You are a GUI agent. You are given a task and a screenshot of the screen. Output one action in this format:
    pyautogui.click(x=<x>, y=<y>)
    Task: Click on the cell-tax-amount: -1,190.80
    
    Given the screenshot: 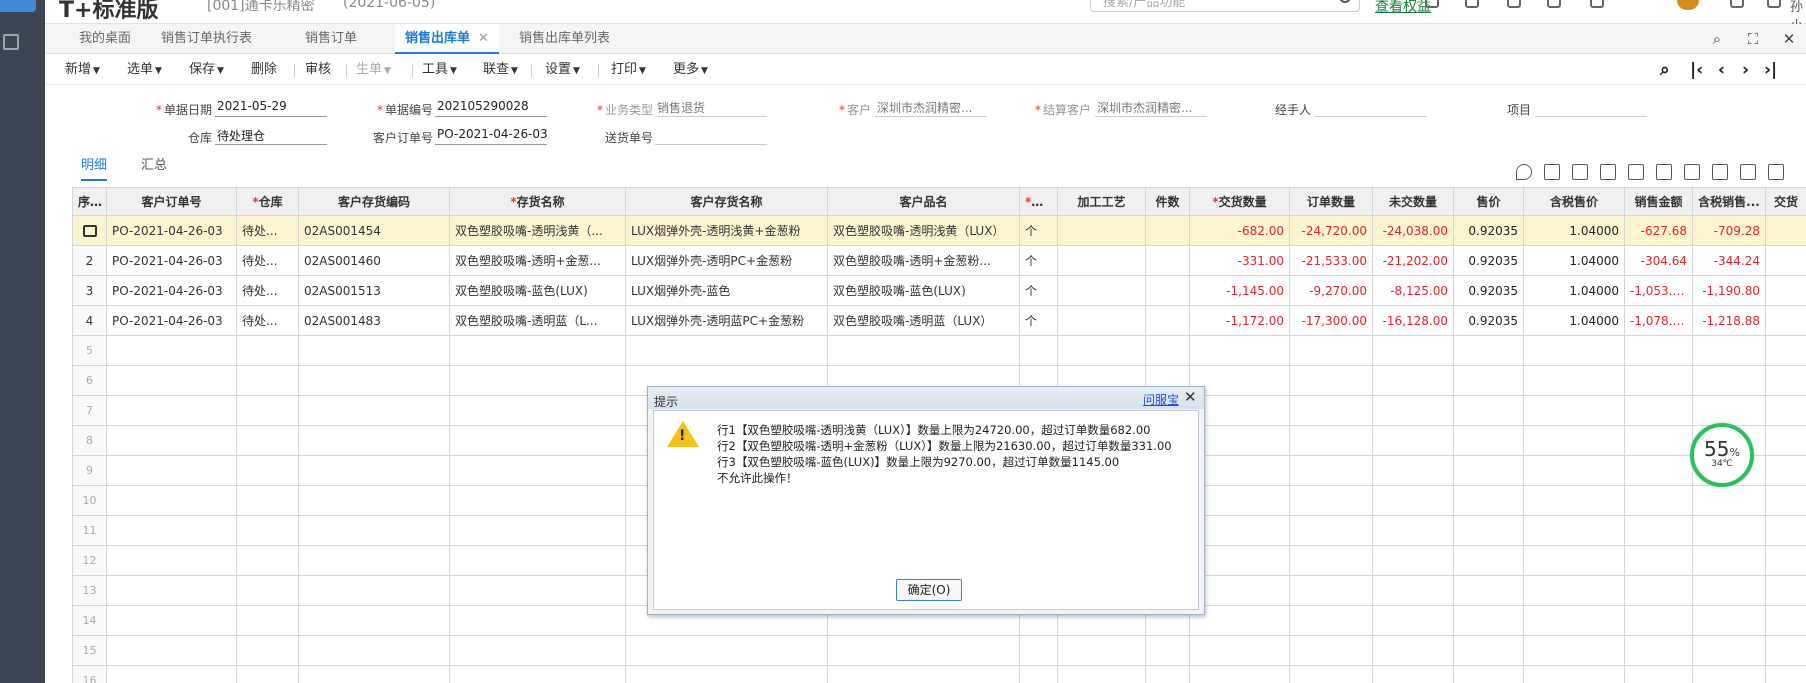 What is the action you would take?
    pyautogui.click(x=1729, y=290)
    